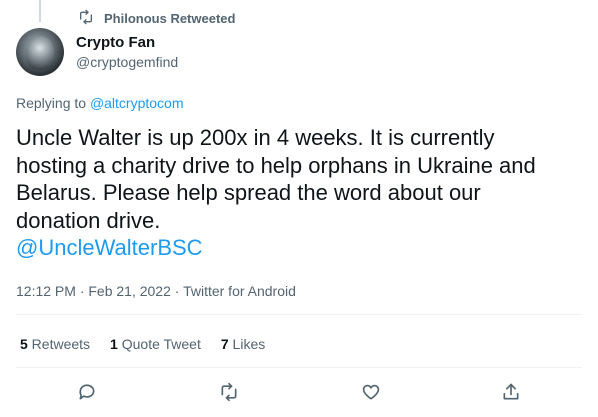  What do you see at coordinates (170, 18) in the screenshot?
I see `retweet-banner-text: Philonous Retweeted` at bounding box center [170, 18].